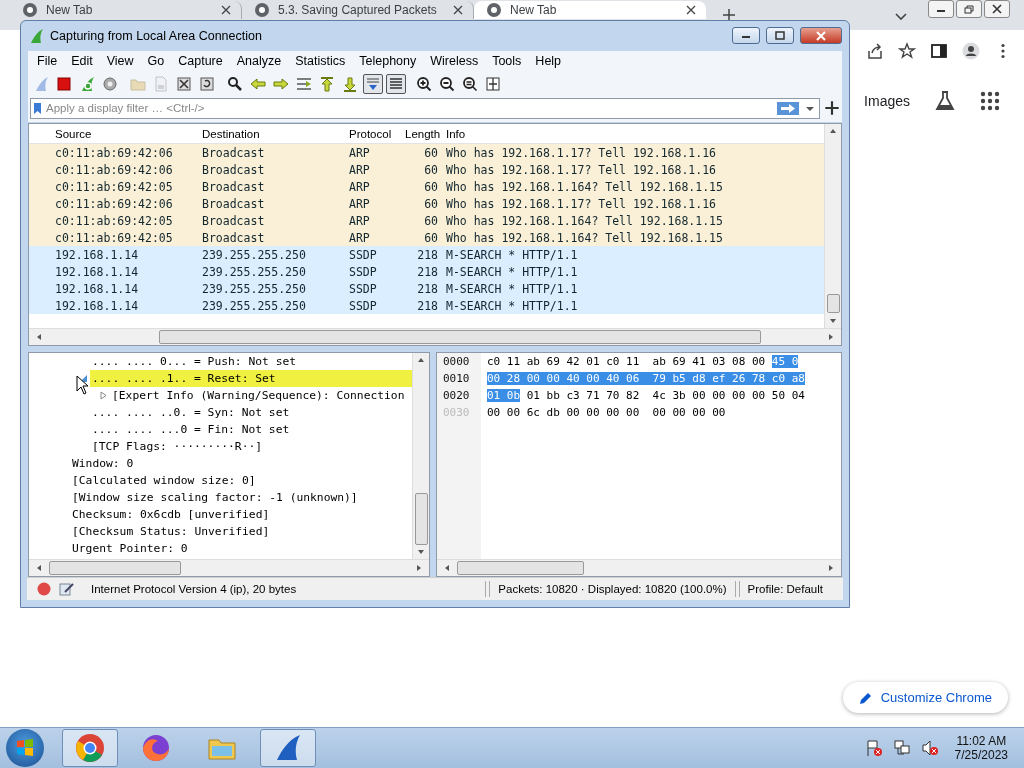  I want to click on tree-item: .... .... .1.. = Reset: Set, so click(251, 379).